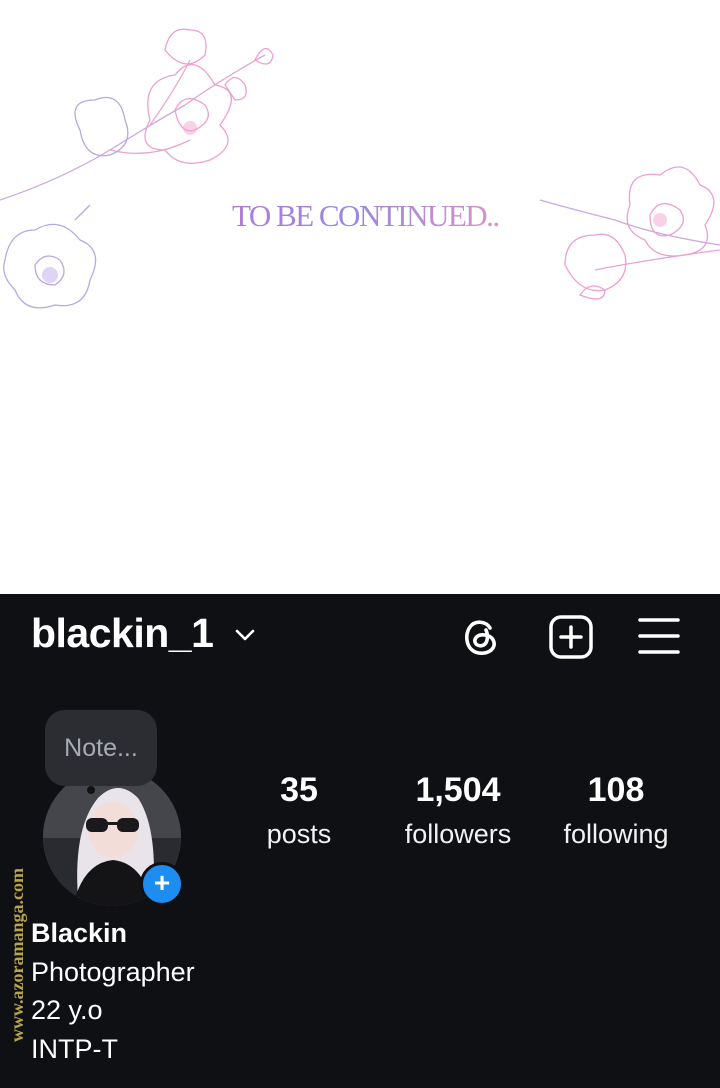 The height and width of the screenshot is (1088, 720). I want to click on bio-line: INTP-T, so click(74, 1048).